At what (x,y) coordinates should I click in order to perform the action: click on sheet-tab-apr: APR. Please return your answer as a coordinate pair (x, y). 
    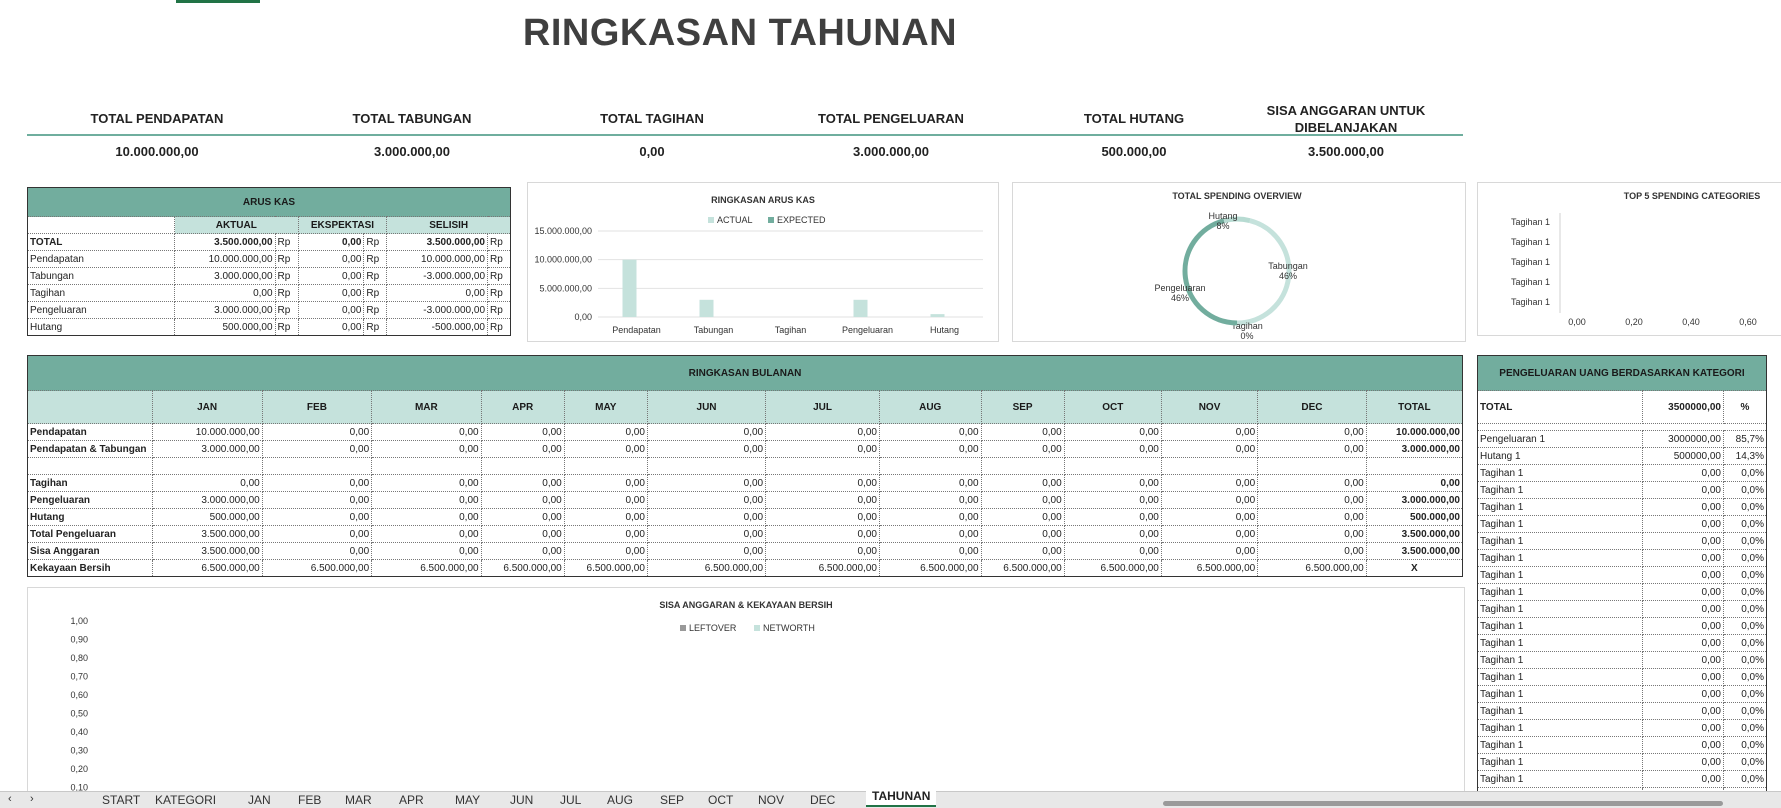
    Looking at the image, I should click on (411, 800).